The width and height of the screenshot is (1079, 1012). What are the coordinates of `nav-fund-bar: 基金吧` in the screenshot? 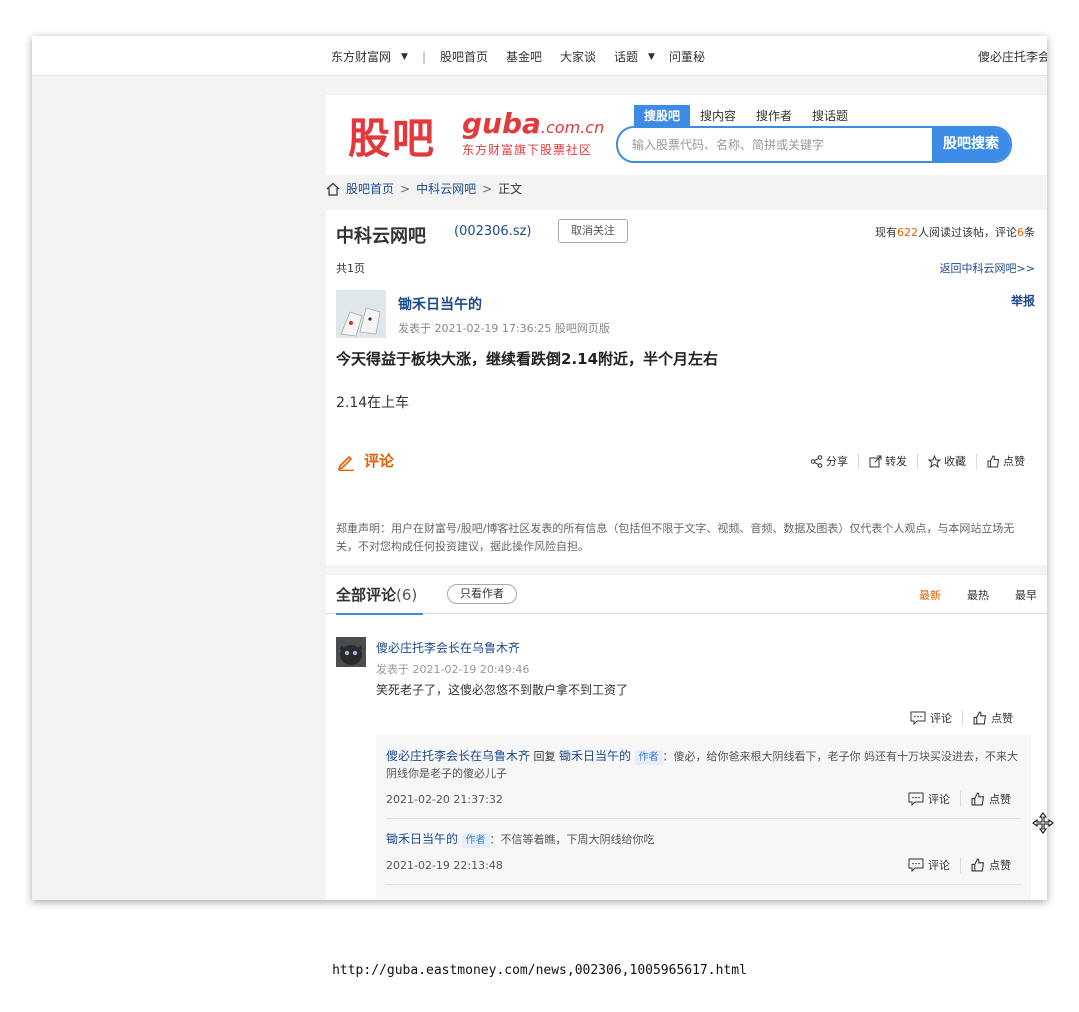 It's located at (524, 56).